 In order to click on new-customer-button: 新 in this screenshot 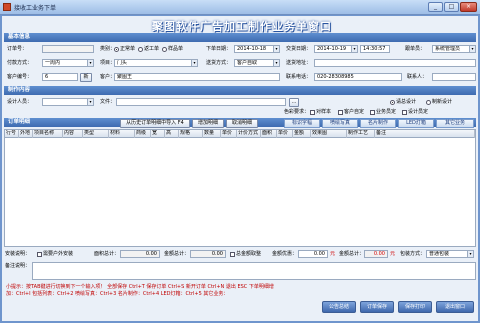, I will do `click(86, 77)`.